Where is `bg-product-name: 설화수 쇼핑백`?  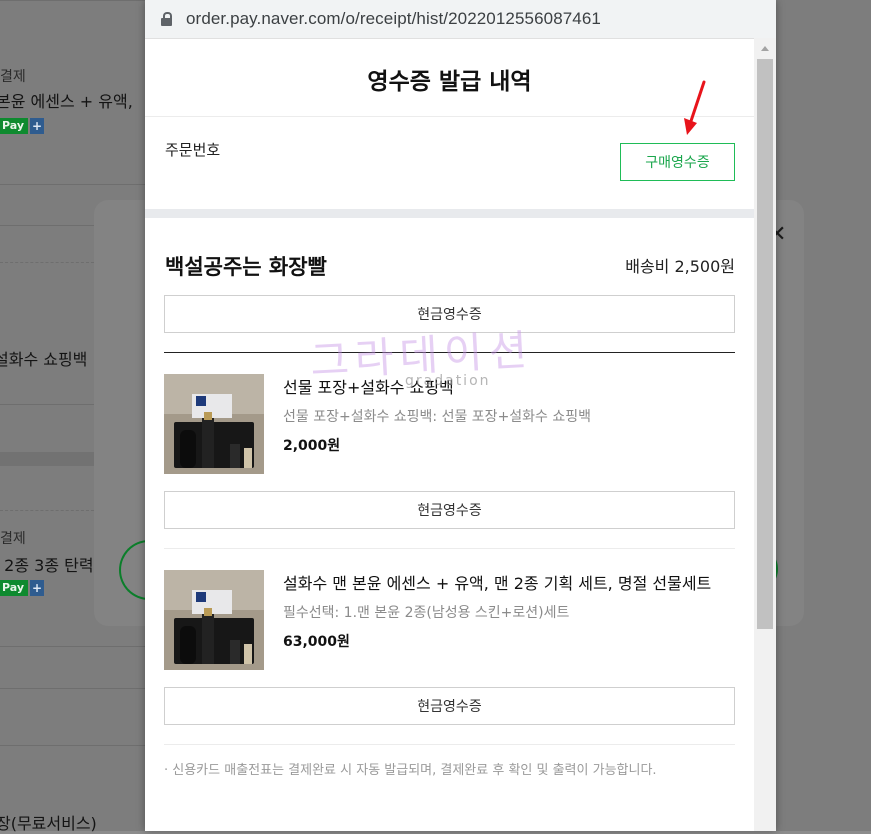
bg-product-name: 설화수 쇼핑백 is located at coordinates (44, 359).